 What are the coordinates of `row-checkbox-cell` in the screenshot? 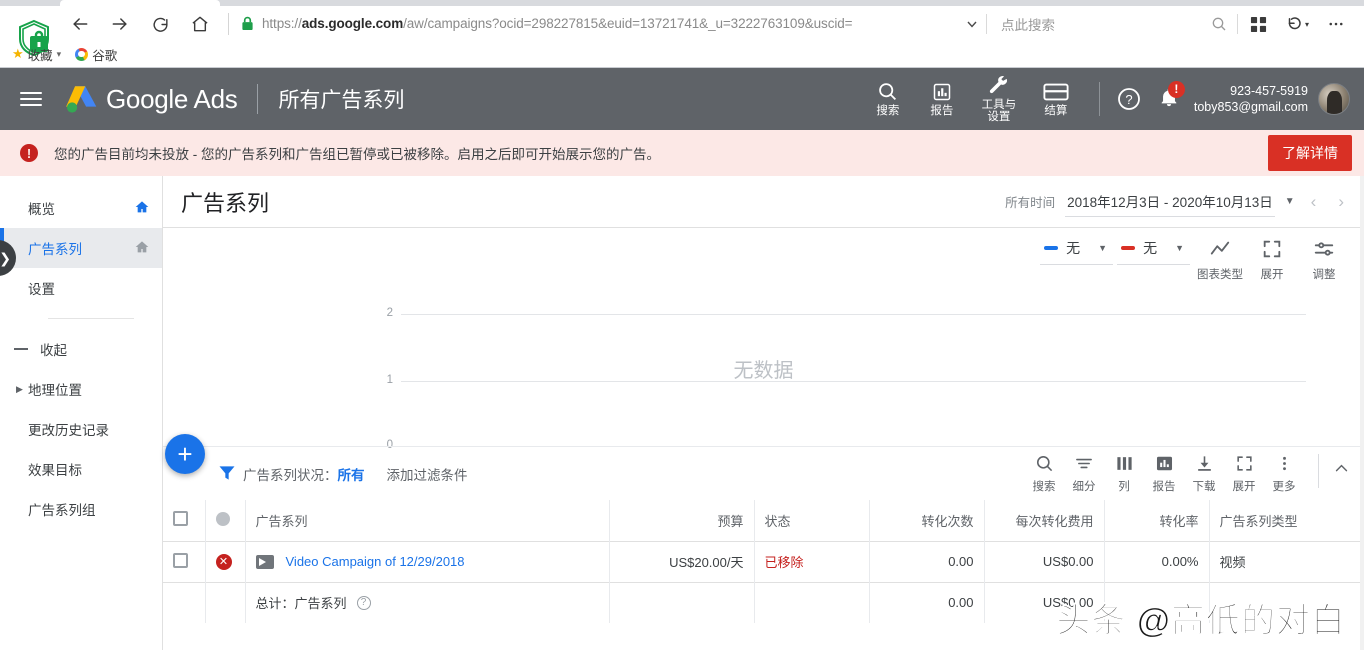 It's located at (184, 561).